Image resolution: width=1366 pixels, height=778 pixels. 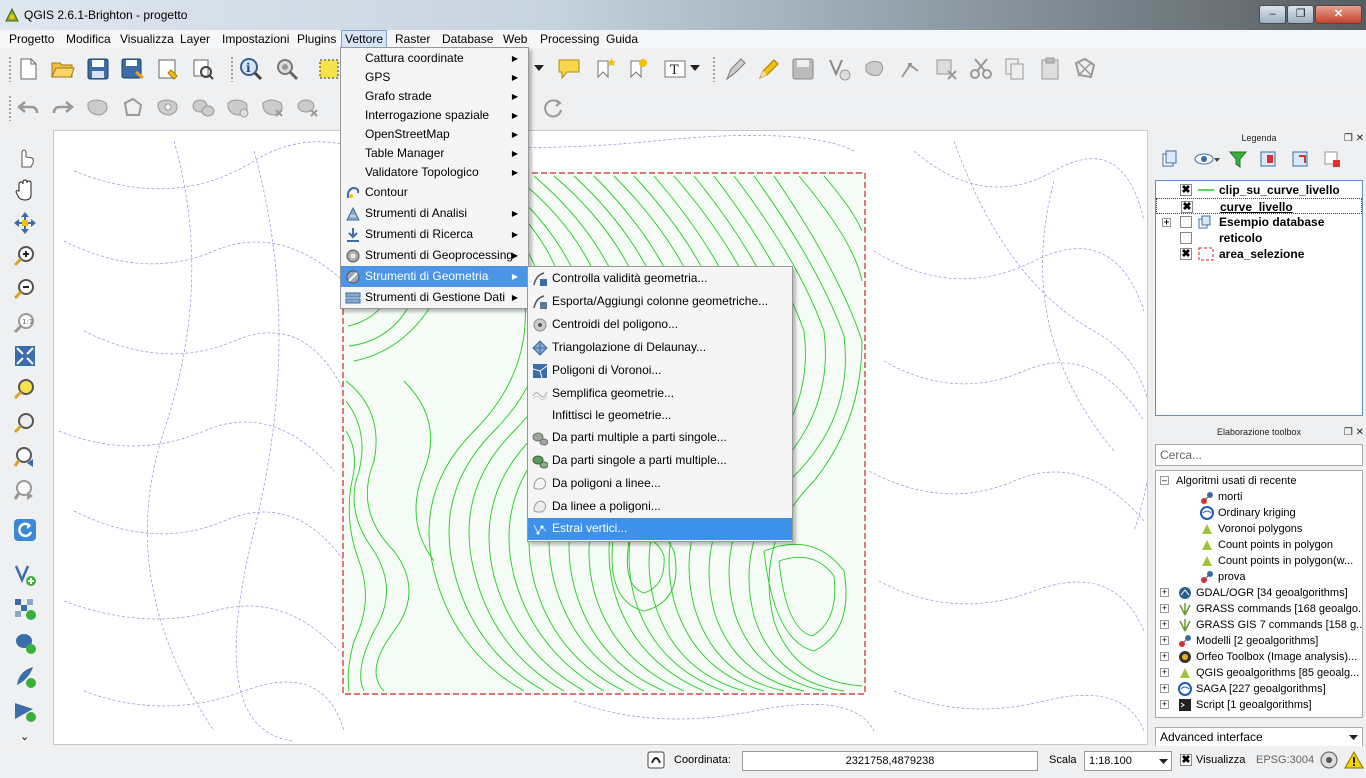 What do you see at coordinates (1259, 254) in the screenshot?
I see `legend-layer-area-selezione: ✖ area_selezione` at bounding box center [1259, 254].